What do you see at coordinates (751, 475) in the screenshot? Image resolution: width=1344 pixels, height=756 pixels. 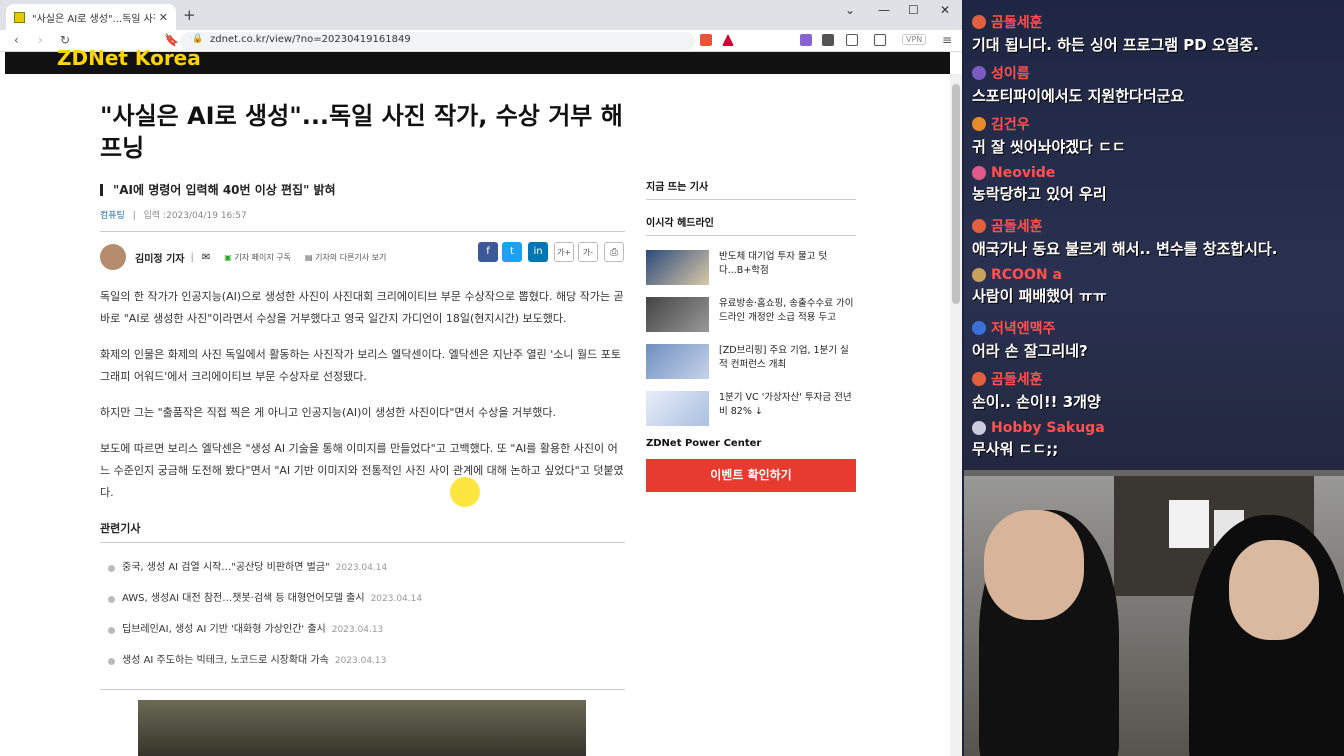 I see `event-button: 이벤트 확인하기` at bounding box center [751, 475].